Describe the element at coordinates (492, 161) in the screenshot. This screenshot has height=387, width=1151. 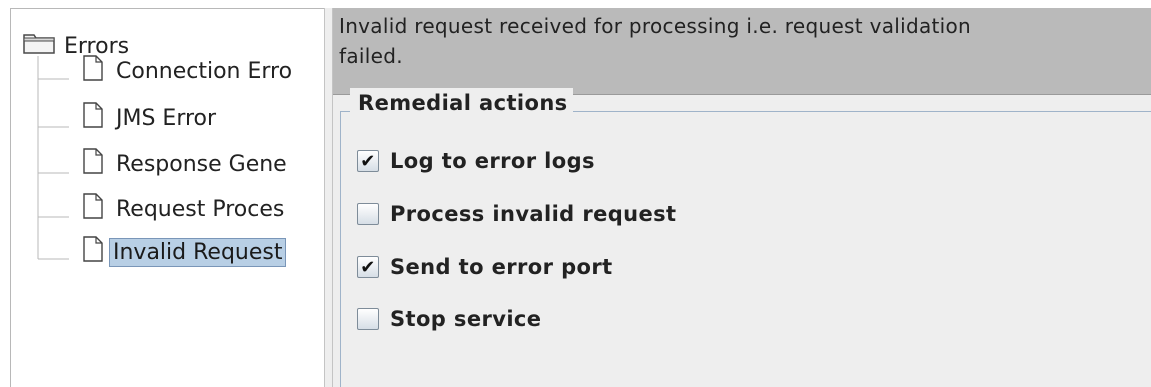
I see `checkbox-label: Log to error logs` at that location.